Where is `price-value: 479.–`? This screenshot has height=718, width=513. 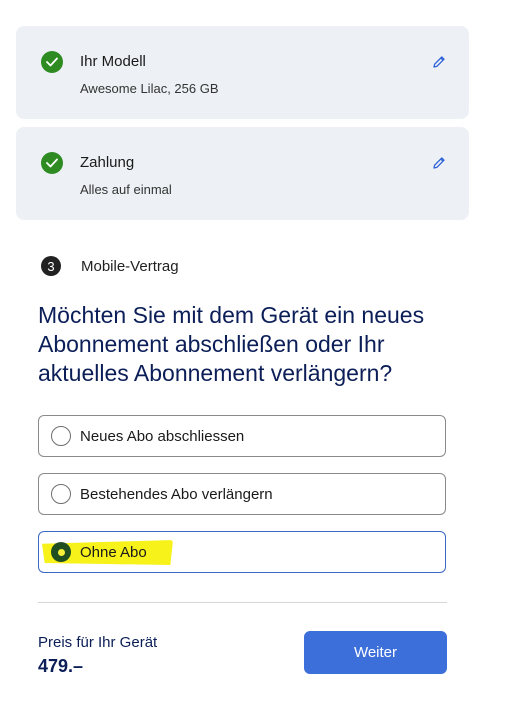
price-value: 479.– is located at coordinates (61, 666).